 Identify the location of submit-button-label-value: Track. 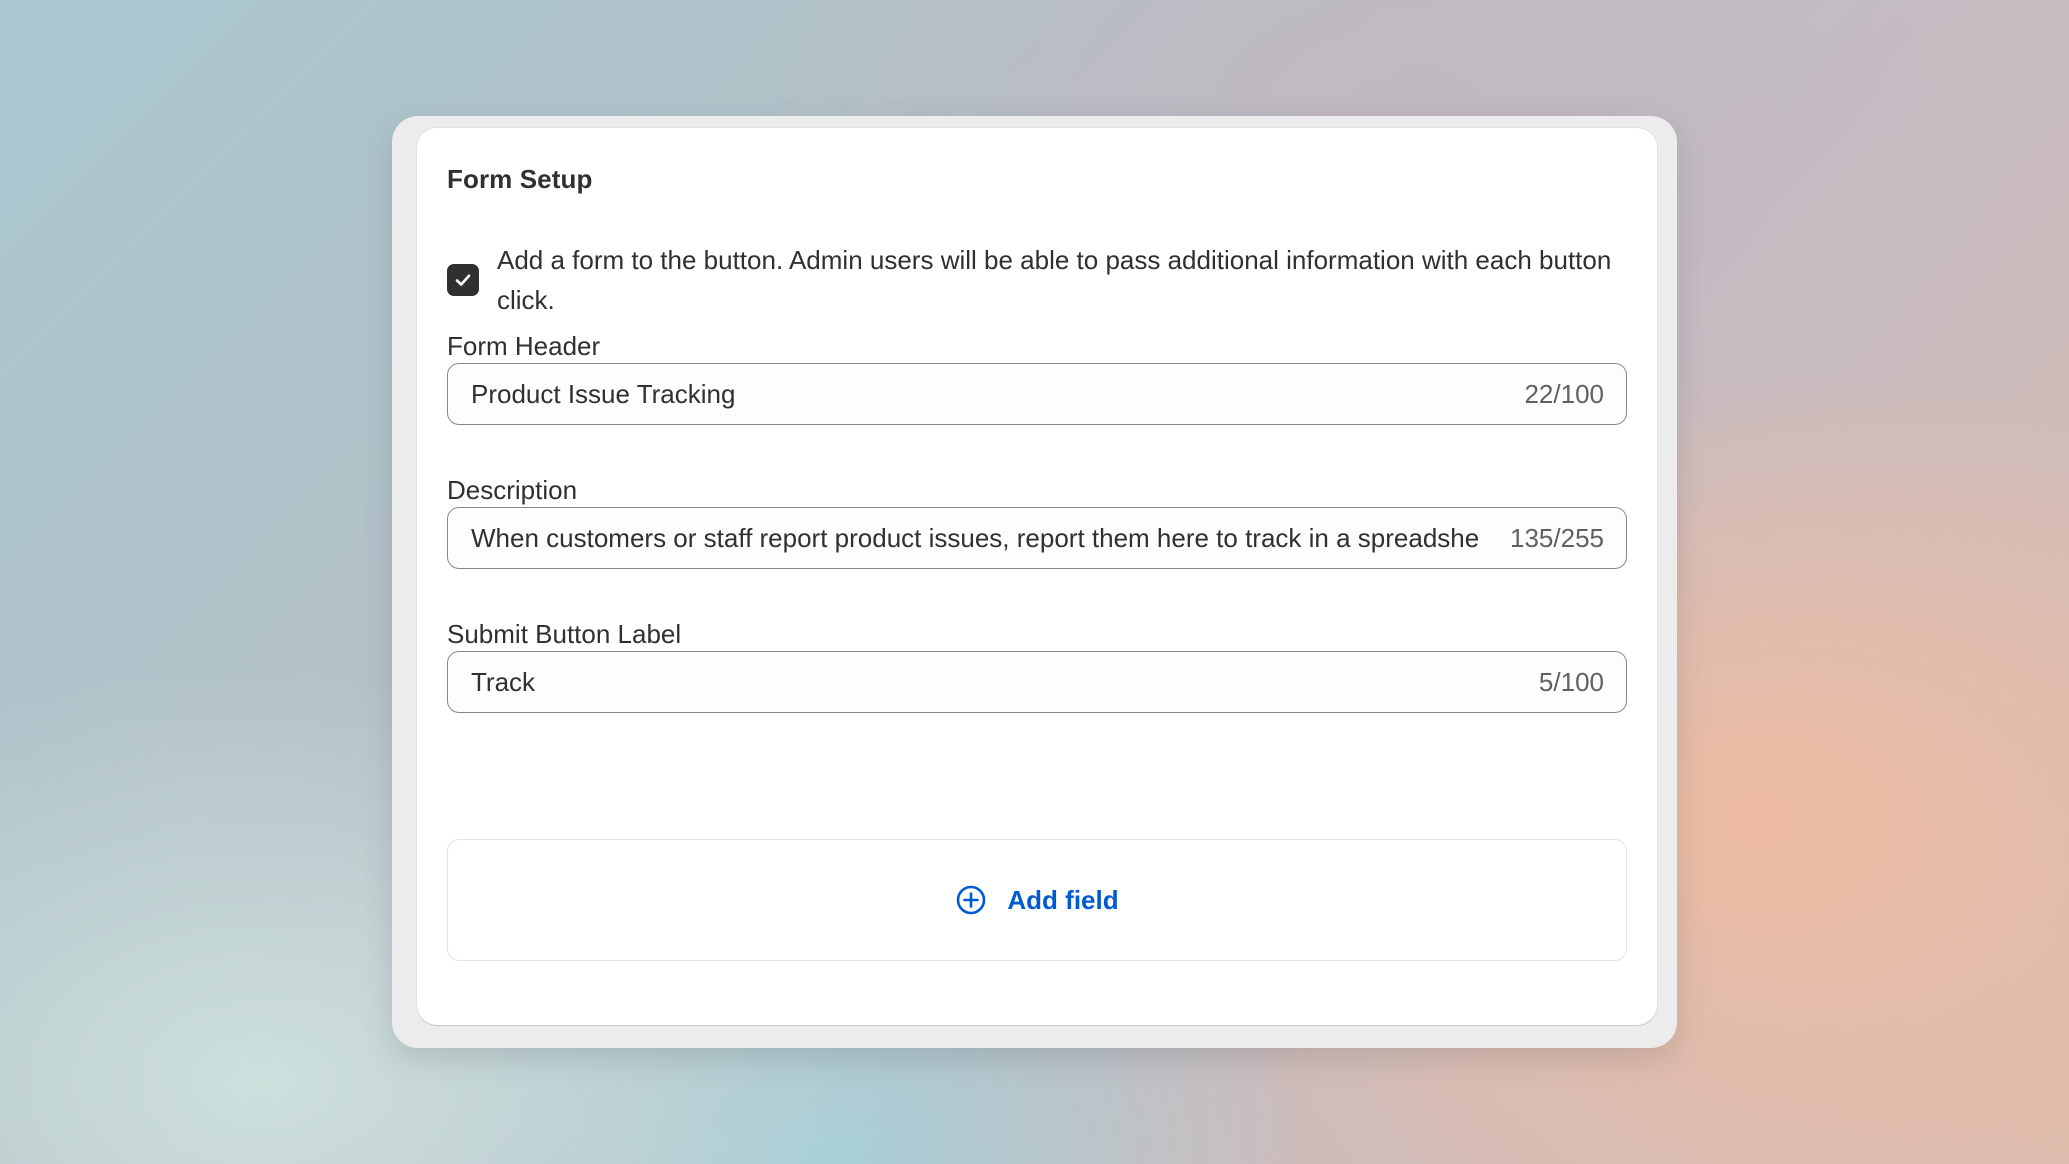
(503, 681).